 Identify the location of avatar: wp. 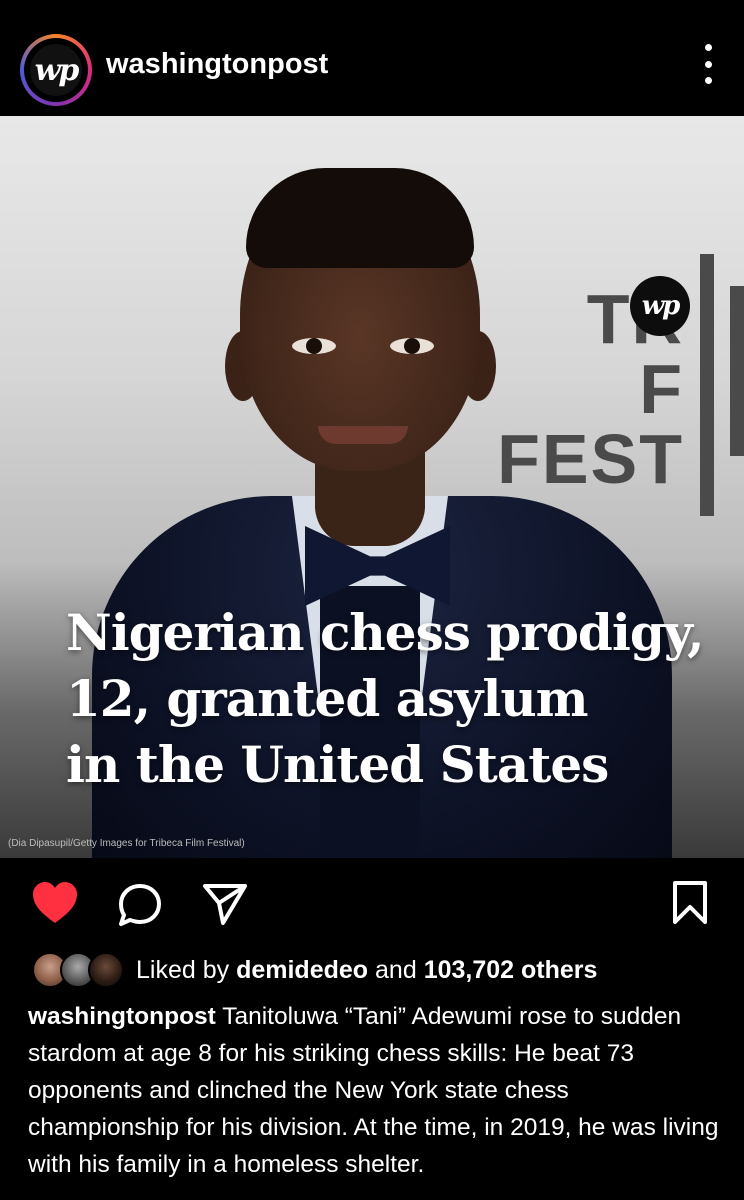
(56, 70).